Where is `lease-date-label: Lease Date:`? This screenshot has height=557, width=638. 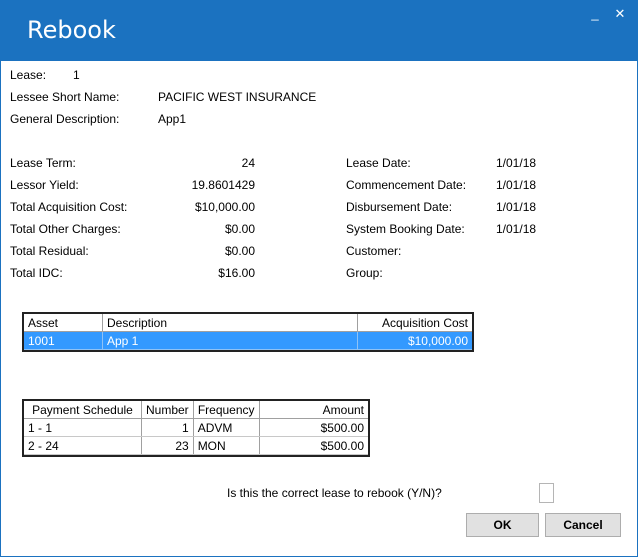
lease-date-label: Lease Date: is located at coordinates (378, 163).